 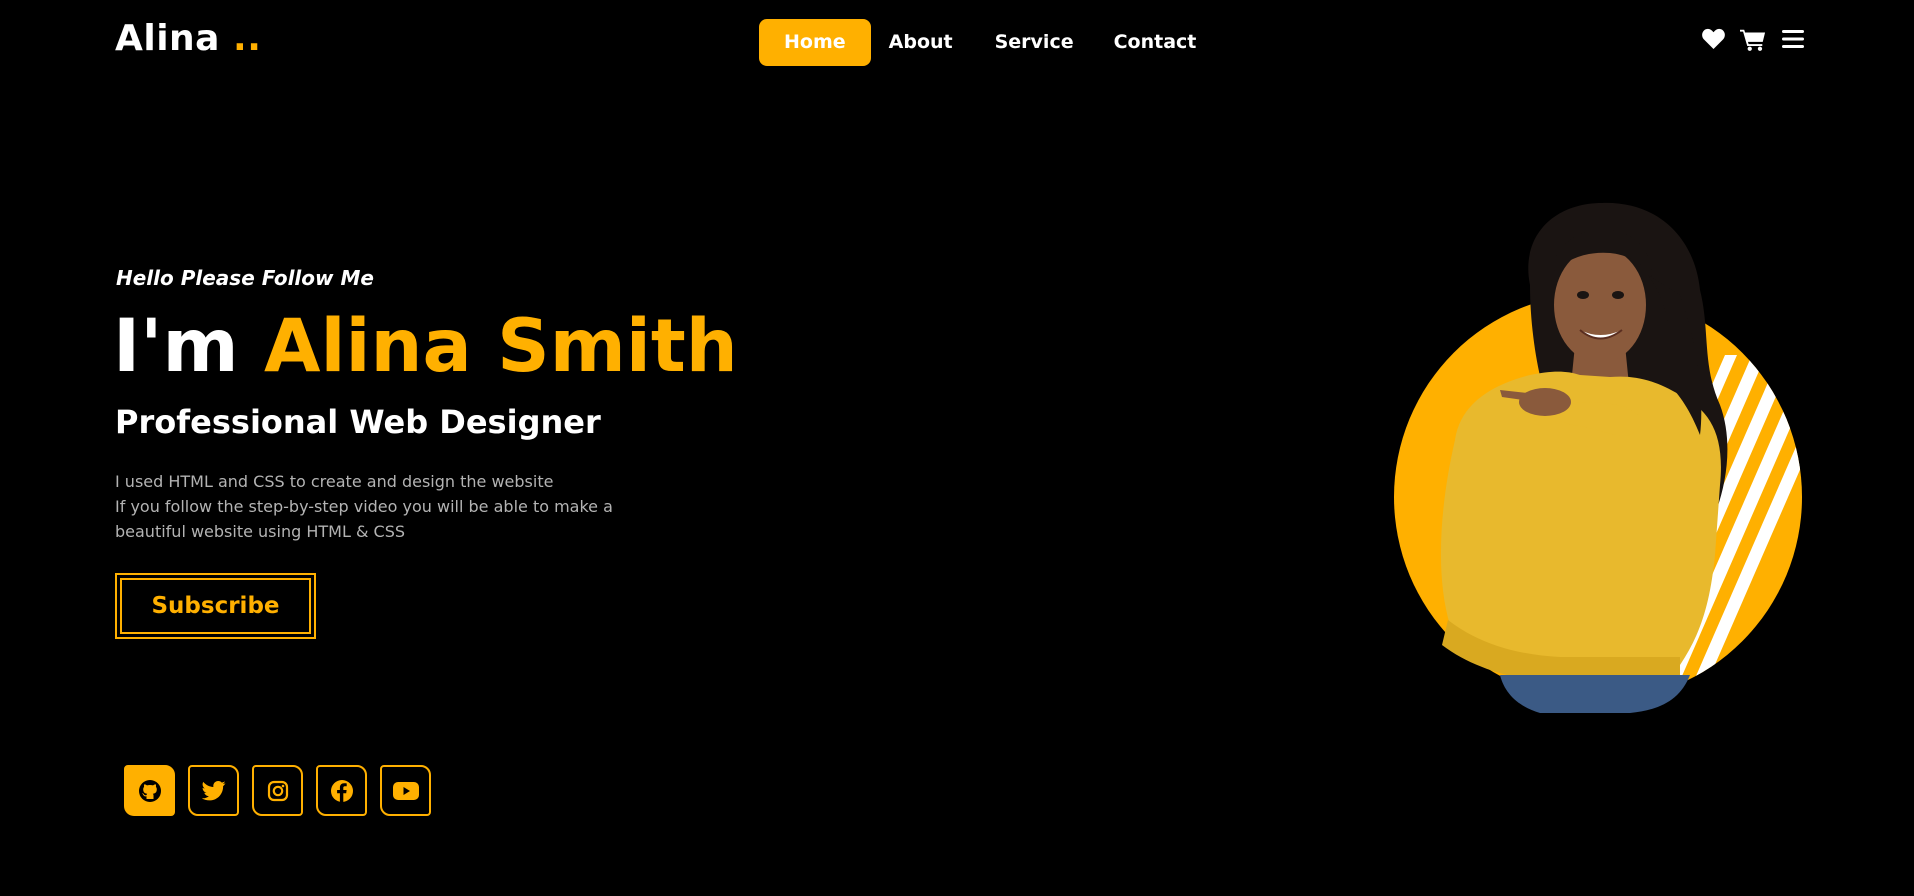 I want to click on menu-icon, so click(x=1793, y=39).